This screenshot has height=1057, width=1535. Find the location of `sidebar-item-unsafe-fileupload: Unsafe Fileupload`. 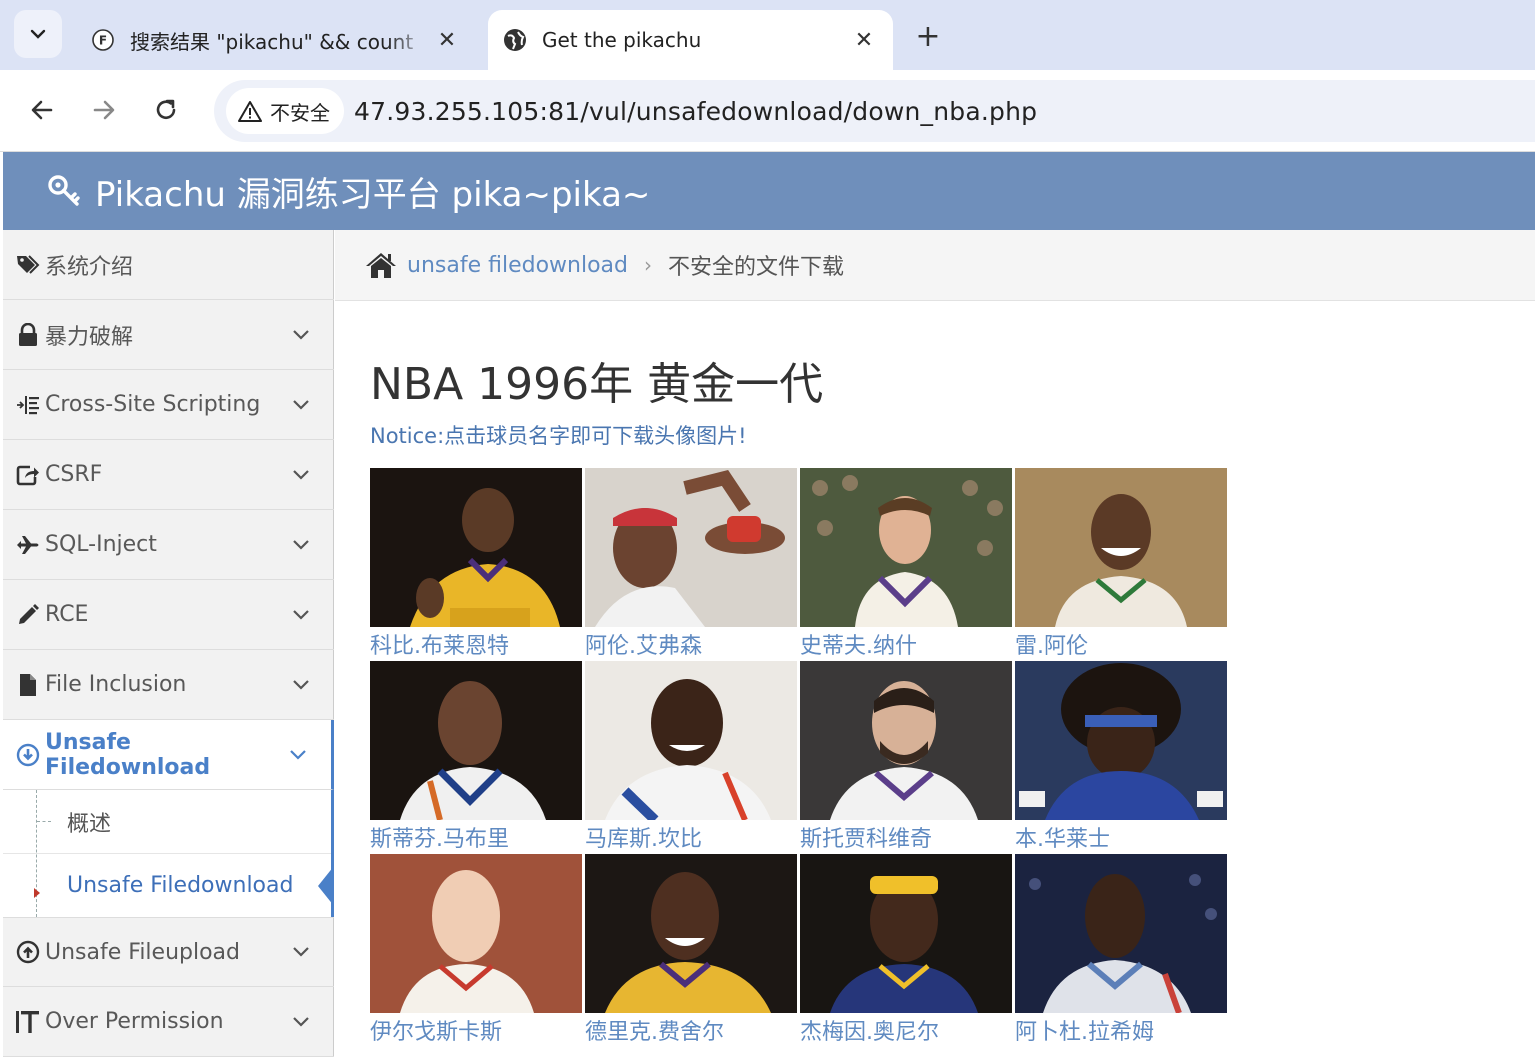

sidebar-item-unsafe-fileupload: Unsafe Fileupload is located at coordinates (168, 952).